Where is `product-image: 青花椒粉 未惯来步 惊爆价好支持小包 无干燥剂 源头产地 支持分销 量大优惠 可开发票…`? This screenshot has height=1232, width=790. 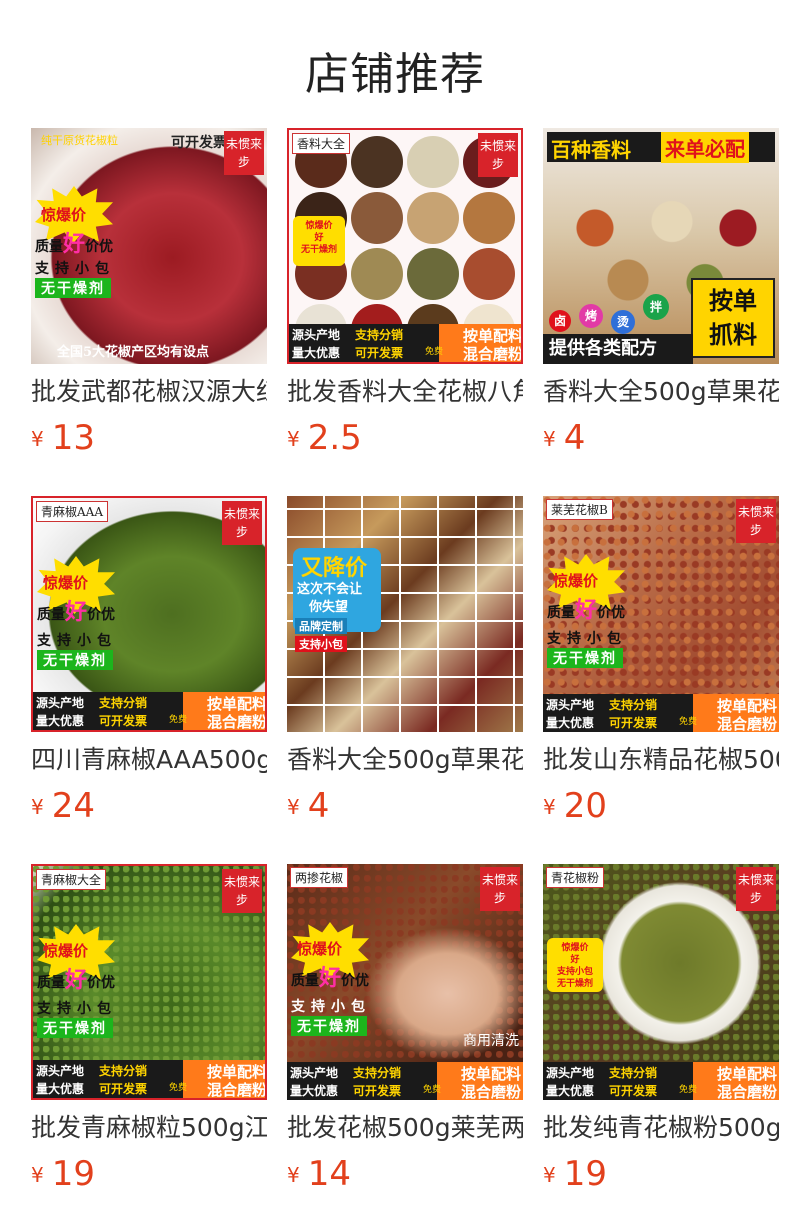 product-image: 青花椒粉 未惯来步 惊爆价好支持小包 无干燥剂 源头产地 支持分销 量大优惠 可开发票… is located at coordinates (661, 982).